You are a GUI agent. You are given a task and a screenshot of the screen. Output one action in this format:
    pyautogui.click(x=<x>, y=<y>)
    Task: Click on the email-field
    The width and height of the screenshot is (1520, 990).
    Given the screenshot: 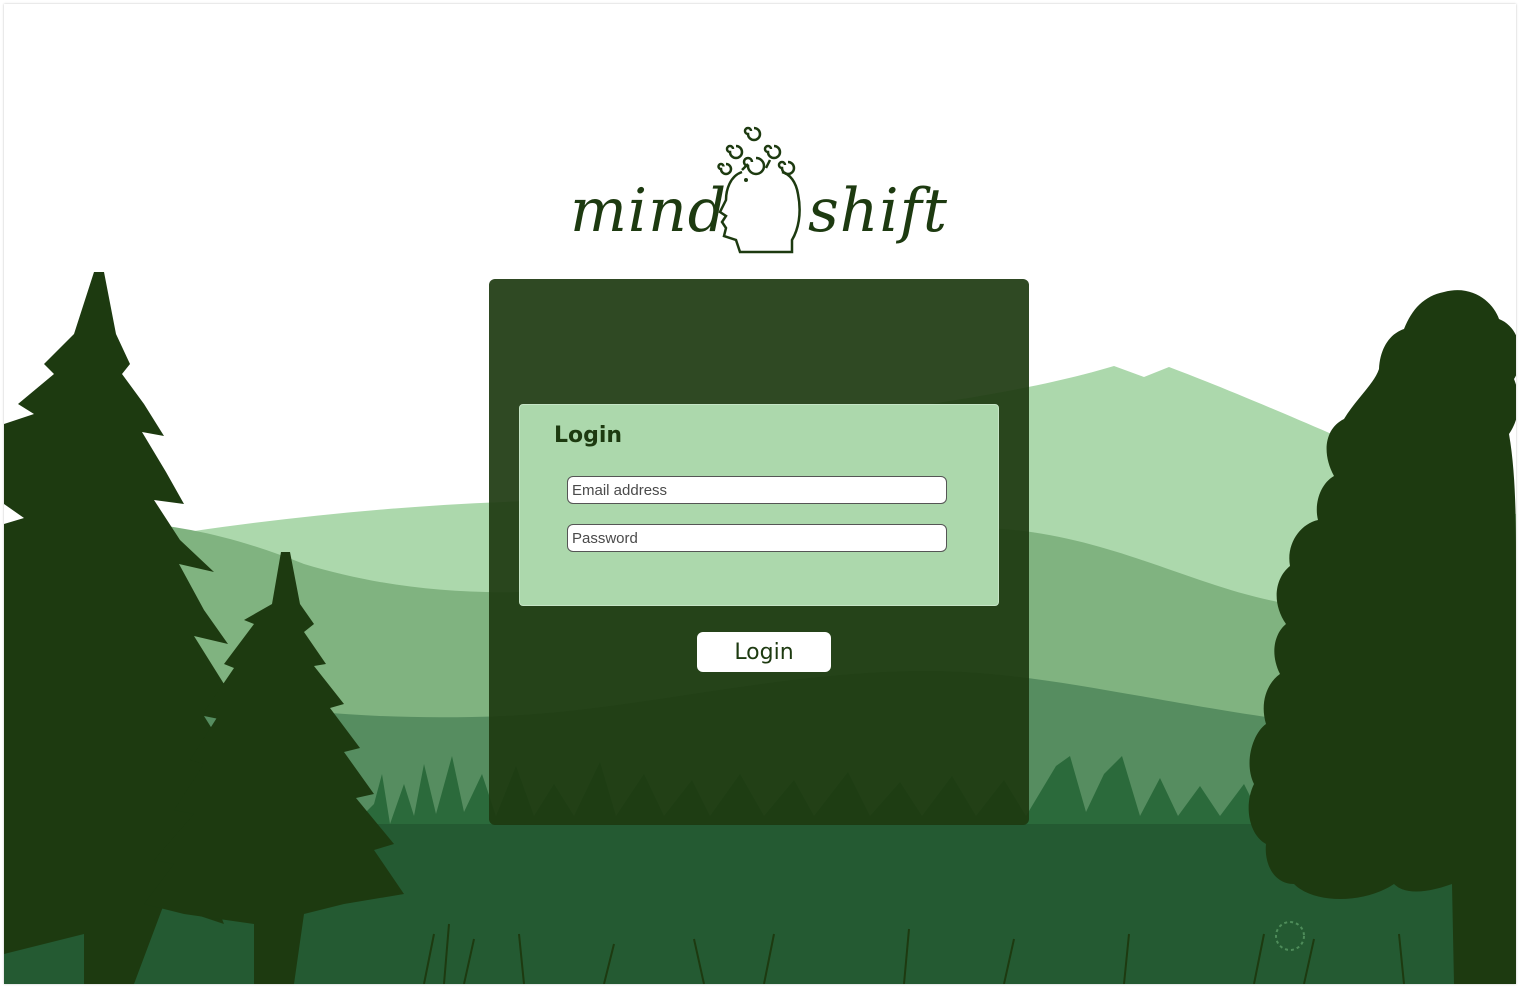 What is the action you would take?
    pyautogui.click(x=757, y=490)
    